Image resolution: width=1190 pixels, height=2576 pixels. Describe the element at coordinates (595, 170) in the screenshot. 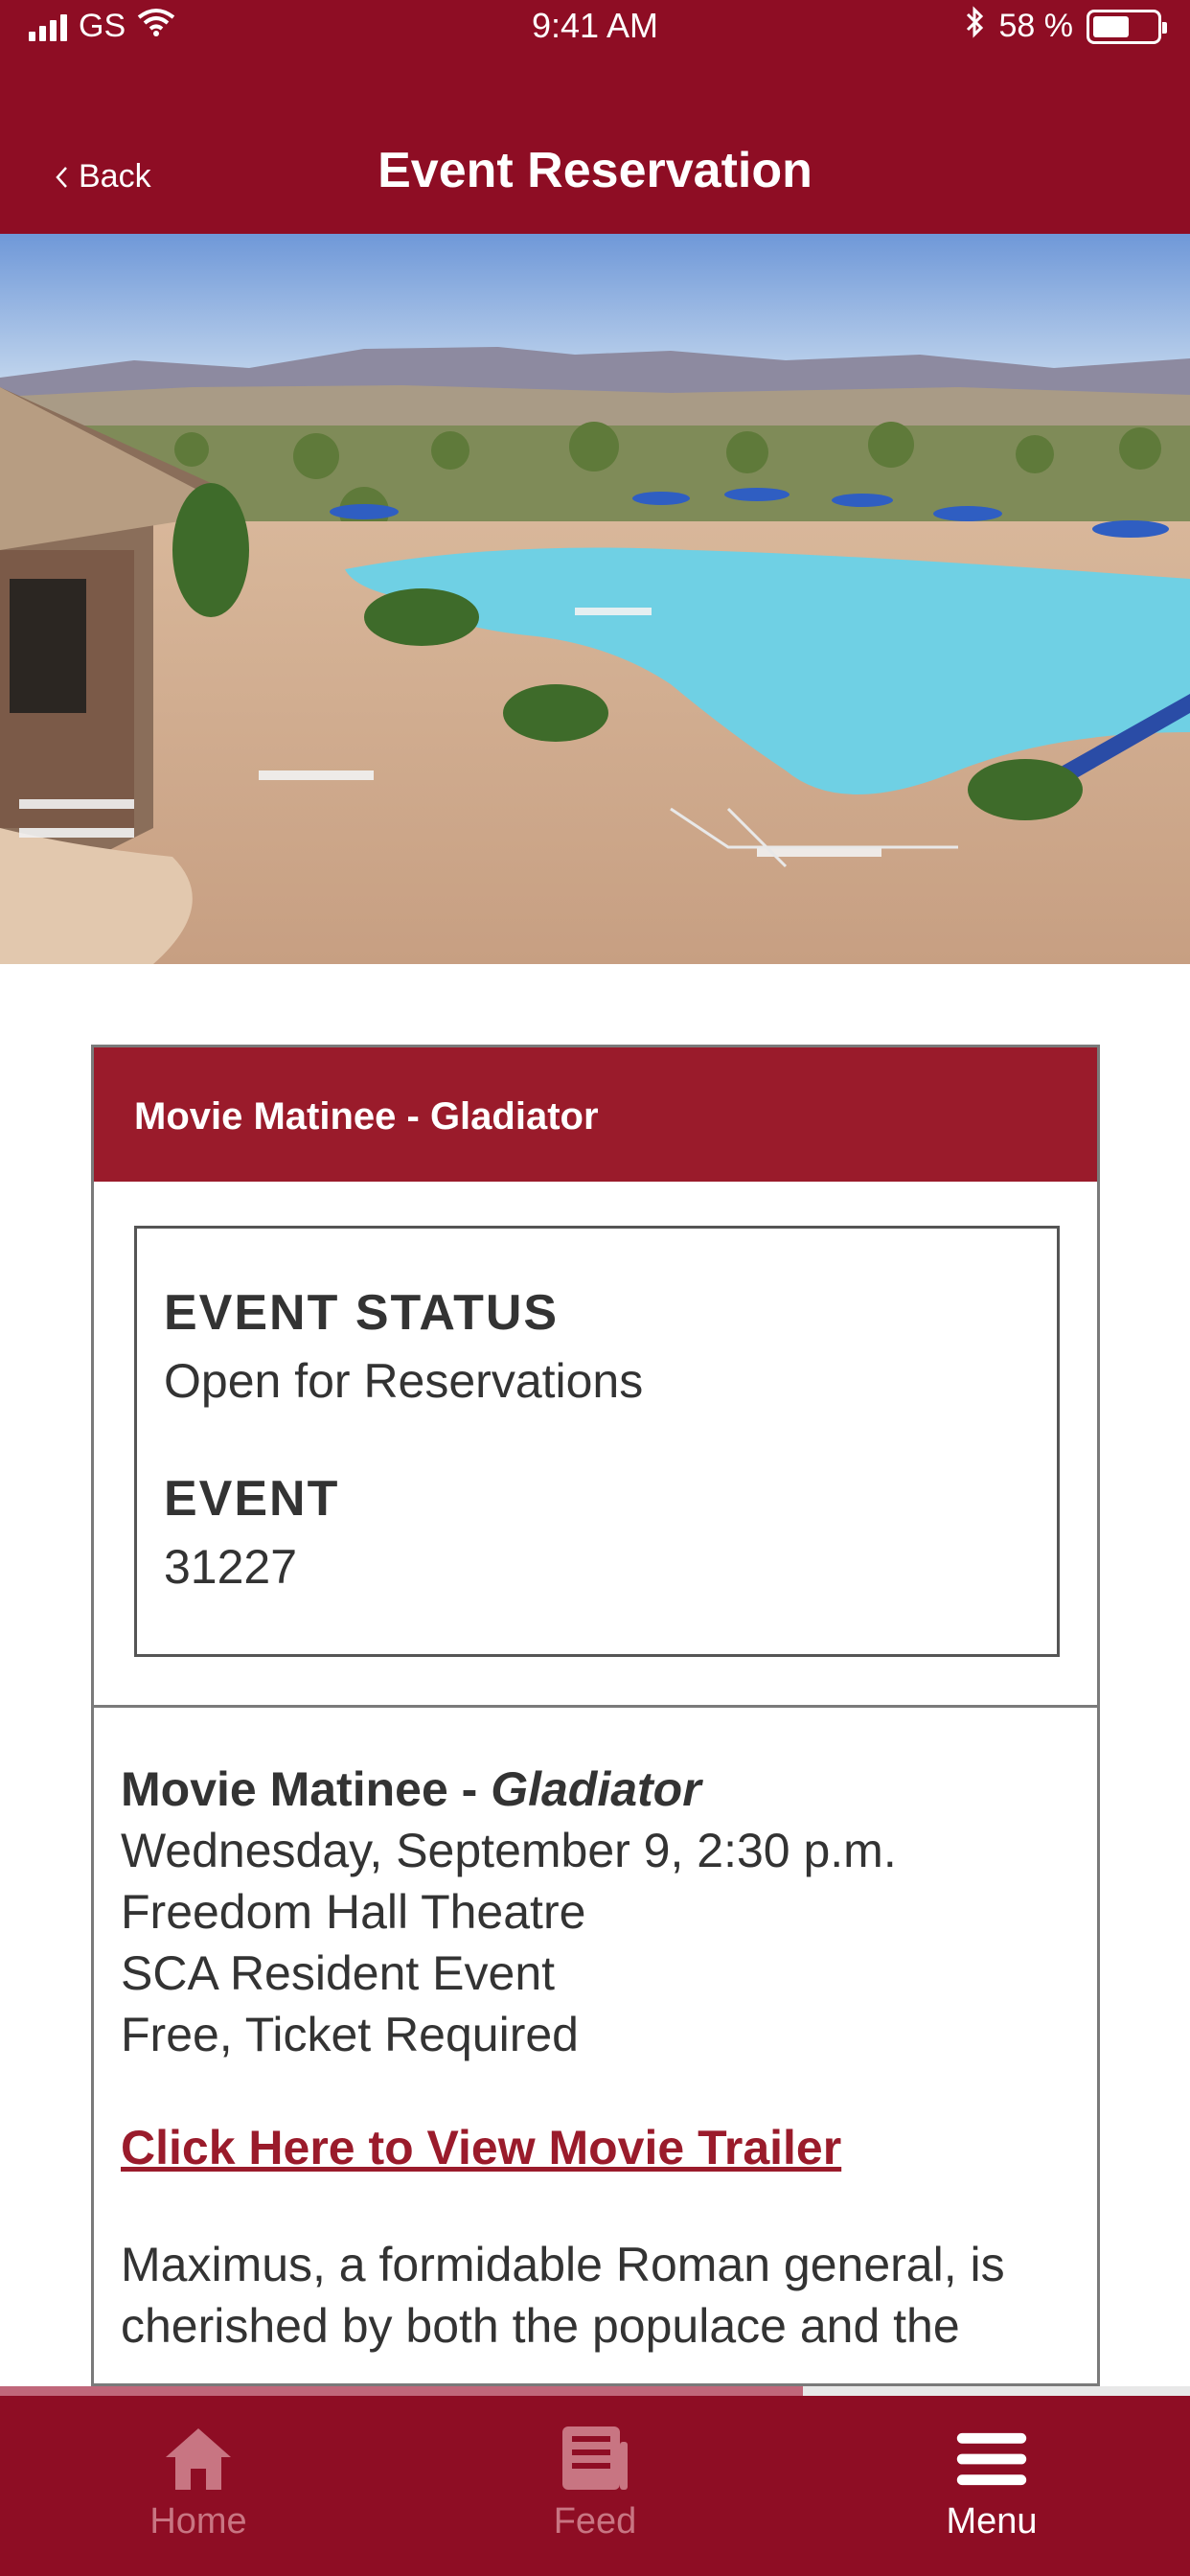

I see `page-title: Event Reservation` at that location.